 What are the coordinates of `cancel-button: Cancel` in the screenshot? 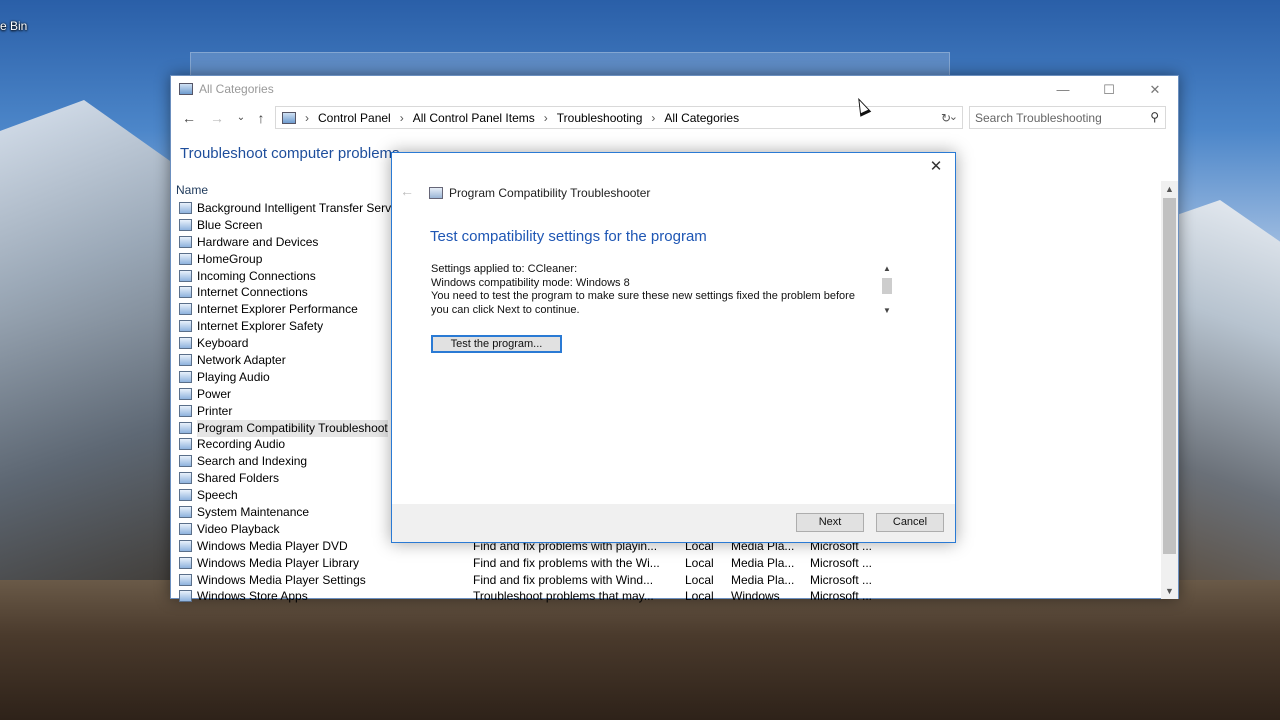 It's located at (910, 522).